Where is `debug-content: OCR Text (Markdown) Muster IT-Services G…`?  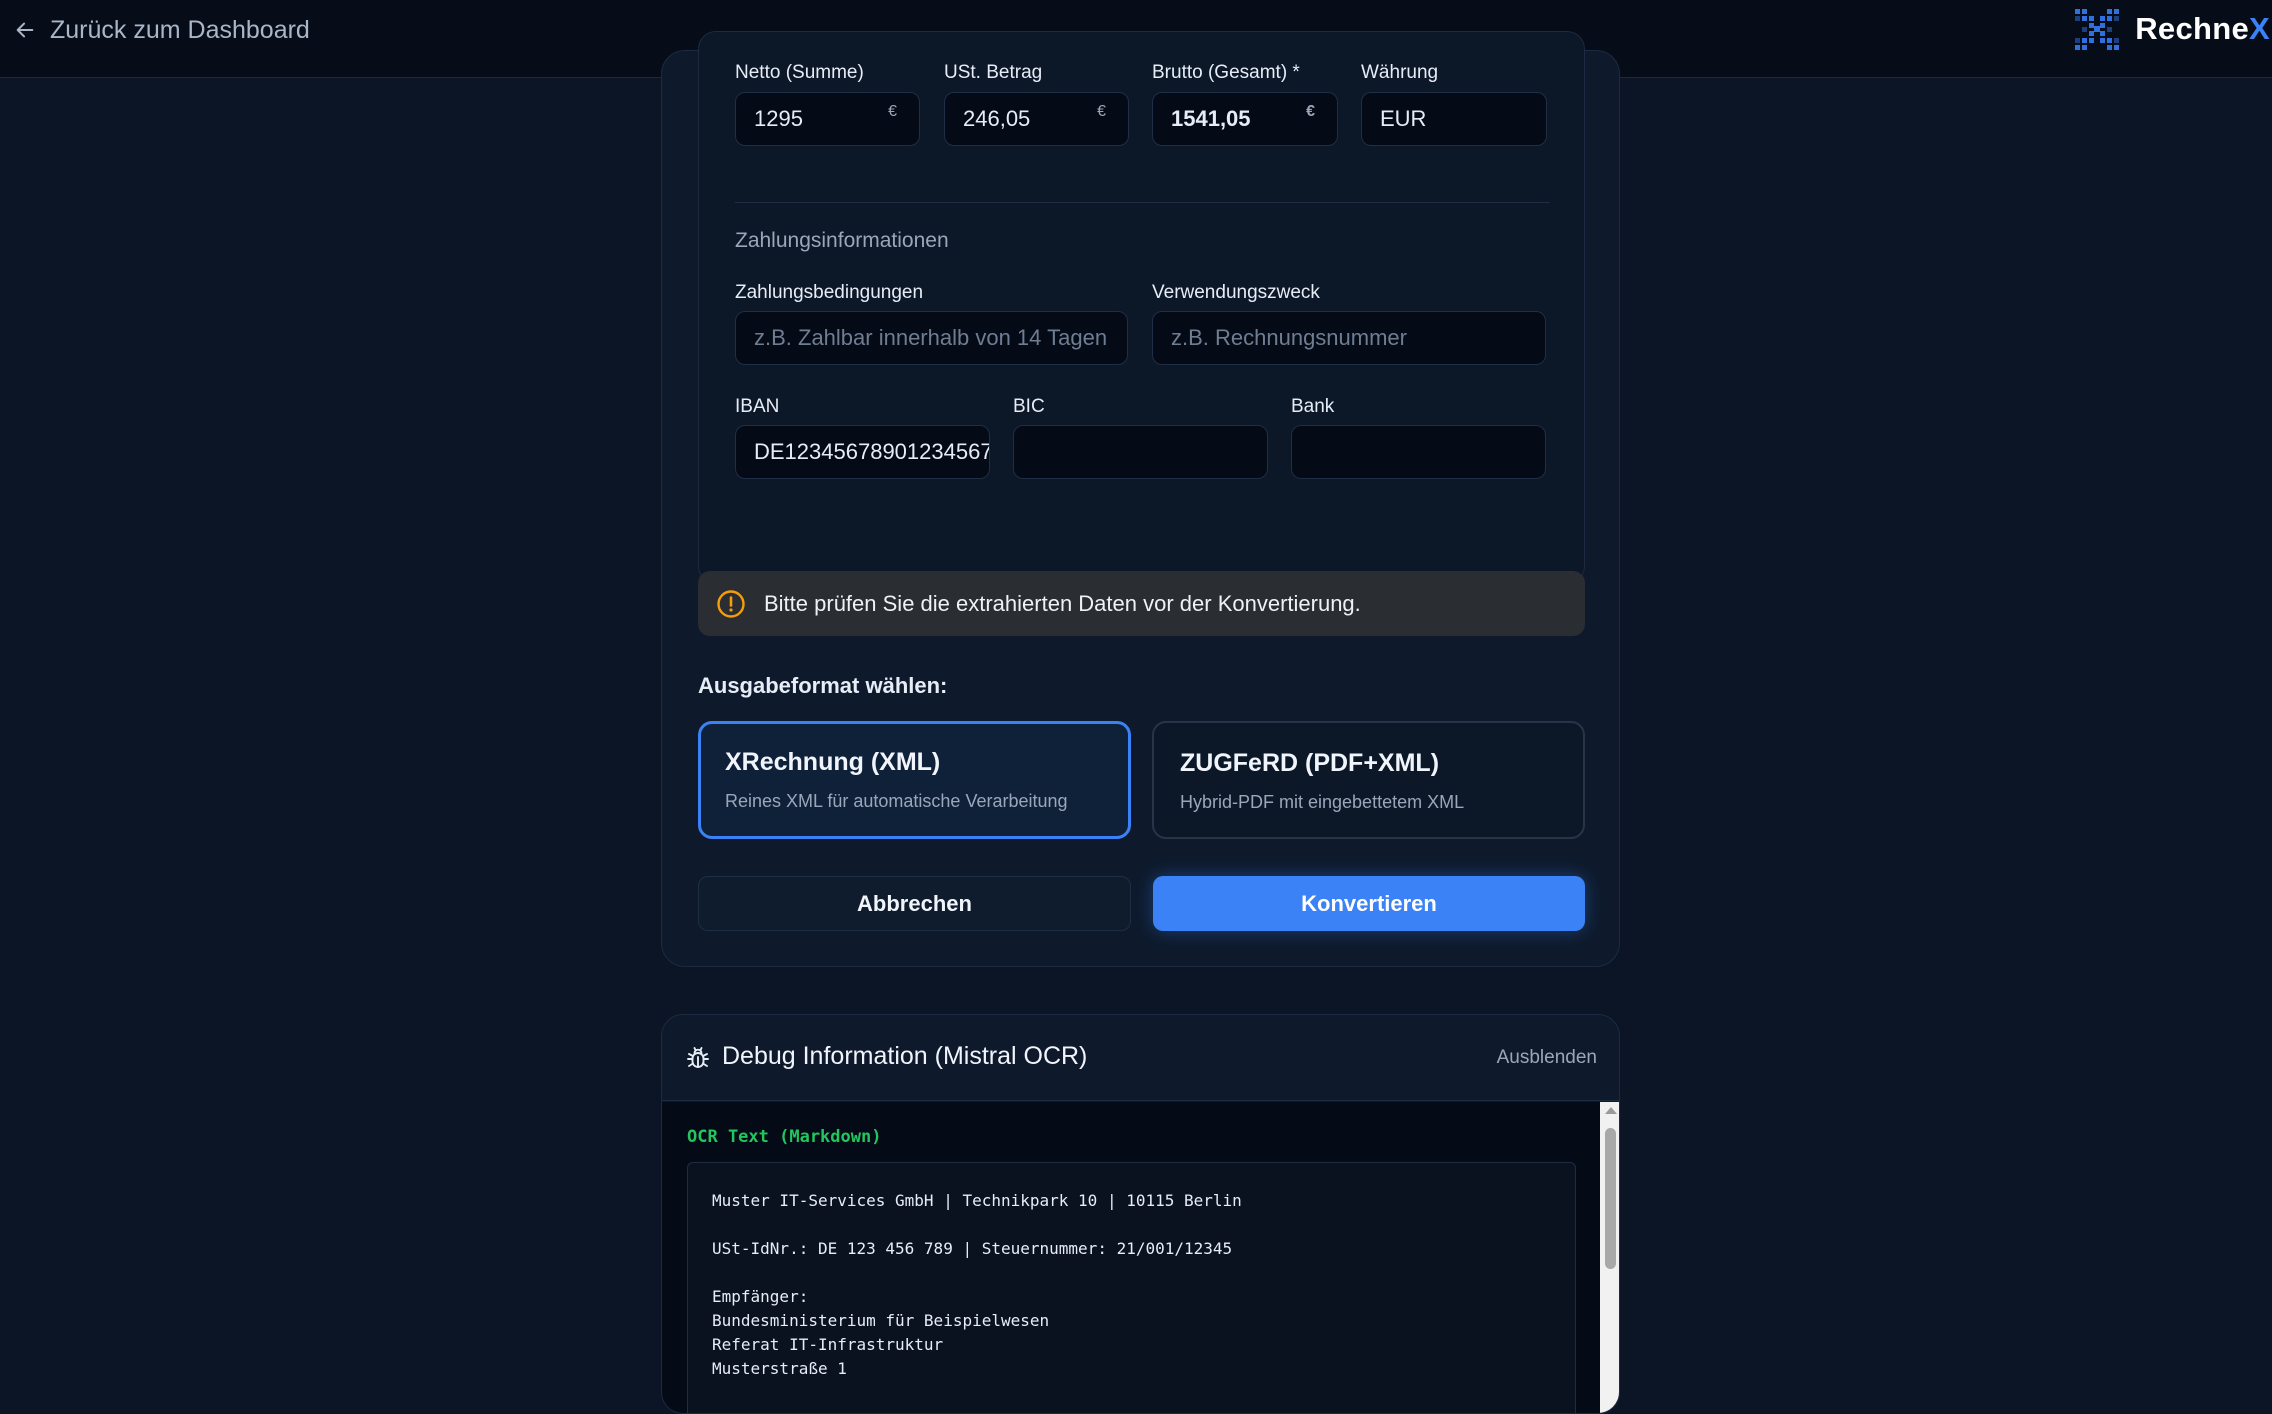 debug-content: OCR Text (Markdown) Muster IT-Services G… is located at coordinates (1131, 1257).